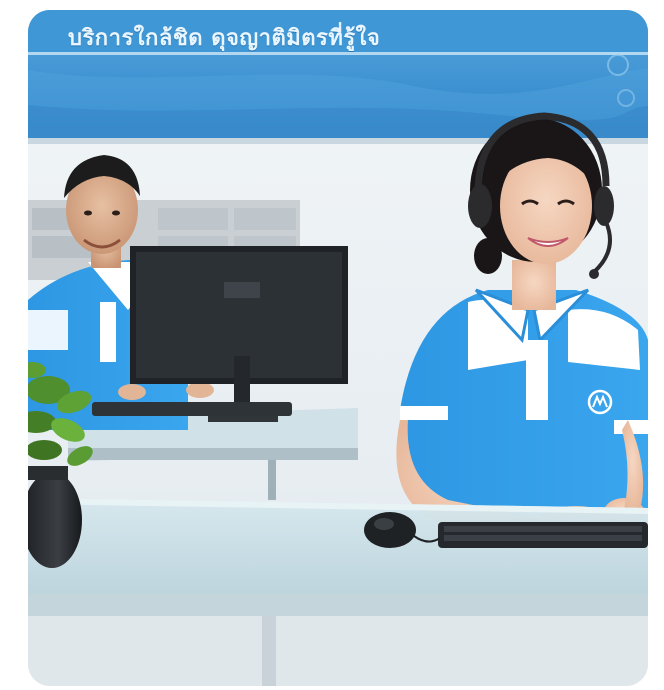 Image resolution: width=664 pixels, height=690 pixels. Describe the element at coordinates (192, 409) in the screenshot. I see `back-keyboard` at that location.